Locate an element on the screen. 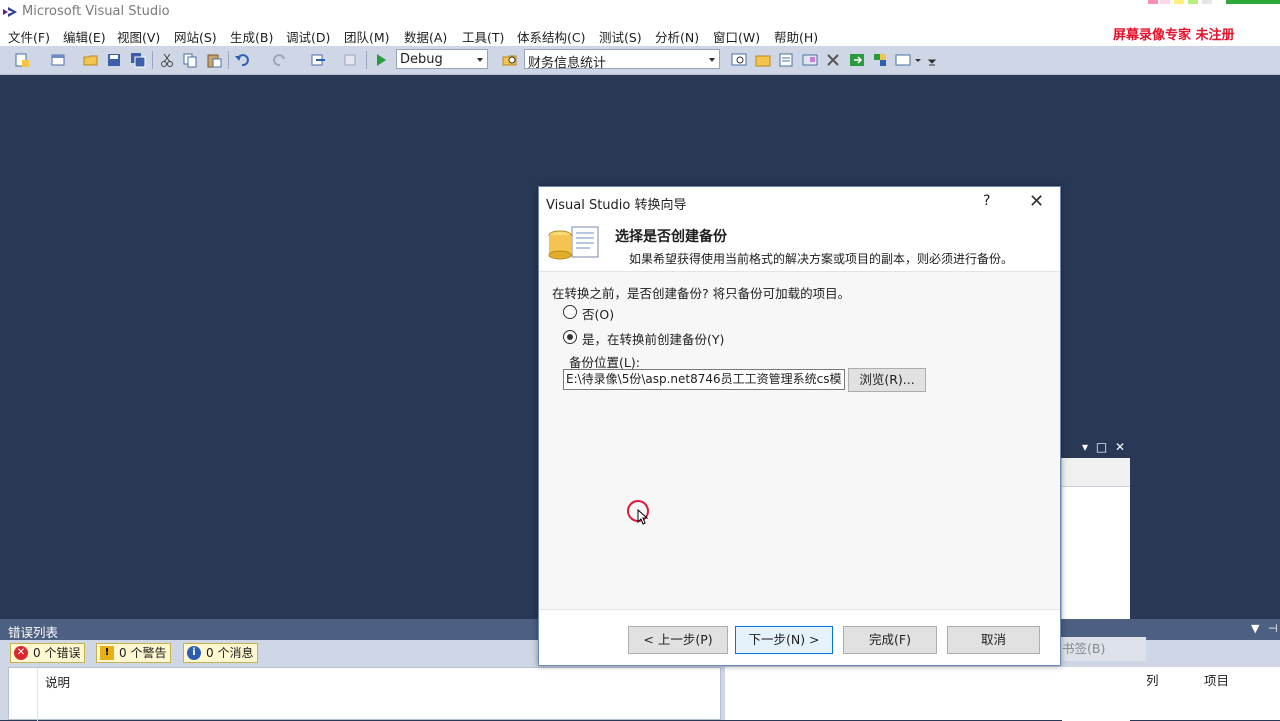 The image size is (1280, 721). column-header-description: 说明 is located at coordinates (57, 681).